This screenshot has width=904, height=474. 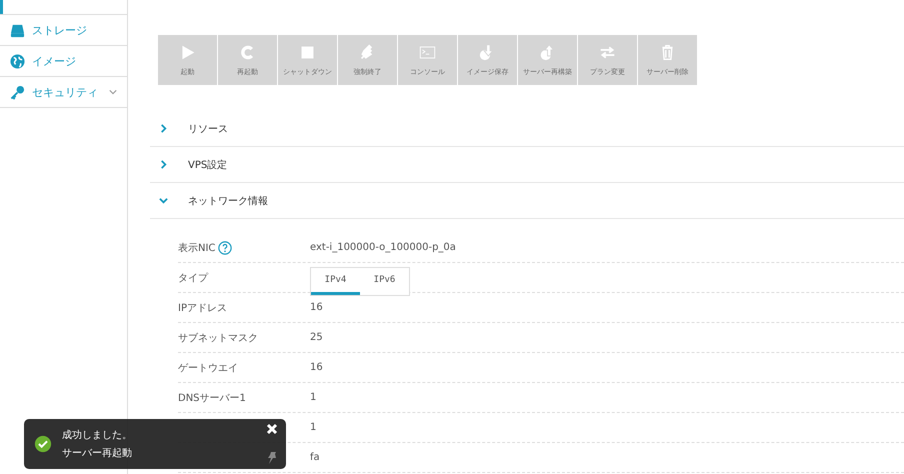 What do you see at coordinates (527, 201) in the screenshot?
I see `section-header: ネットワーク情報` at bounding box center [527, 201].